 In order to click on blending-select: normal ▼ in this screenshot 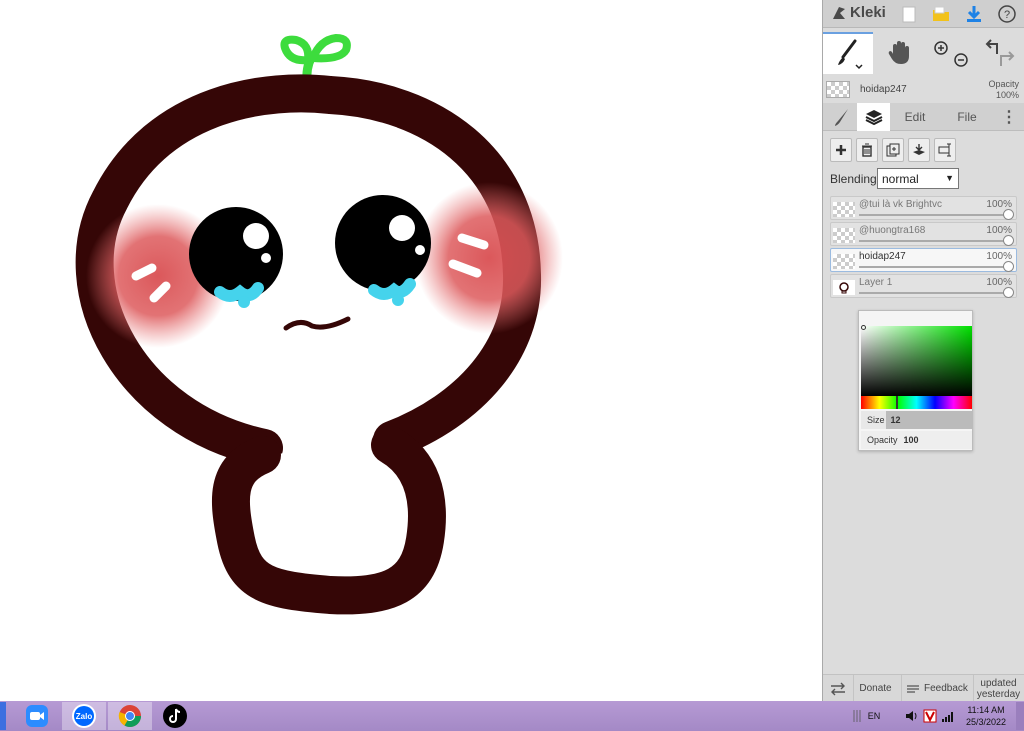, I will do `click(918, 178)`.